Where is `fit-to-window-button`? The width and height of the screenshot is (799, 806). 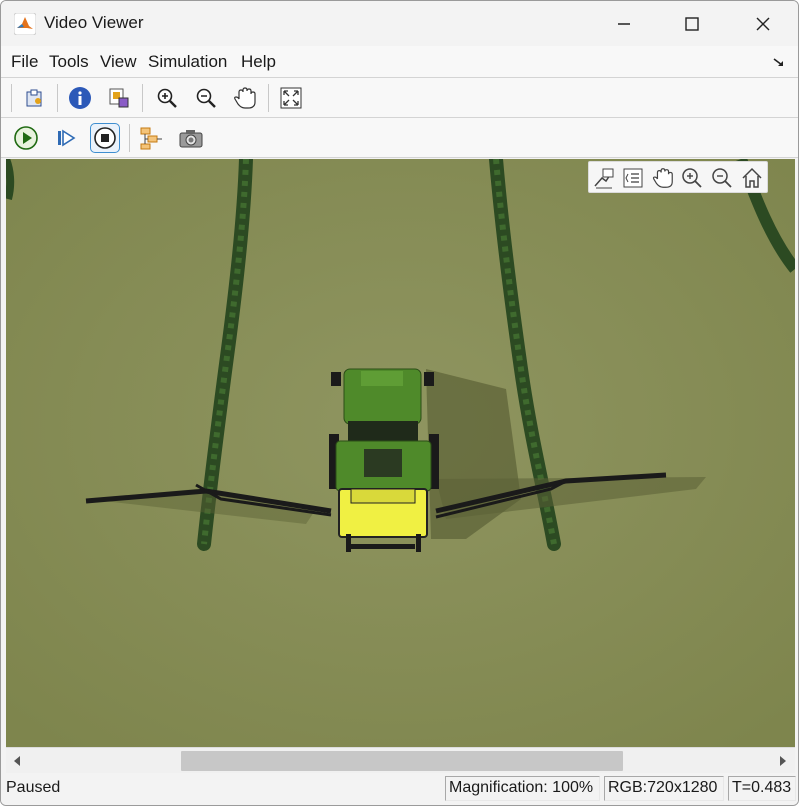 fit-to-window-button is located at coordinates (291, 98).